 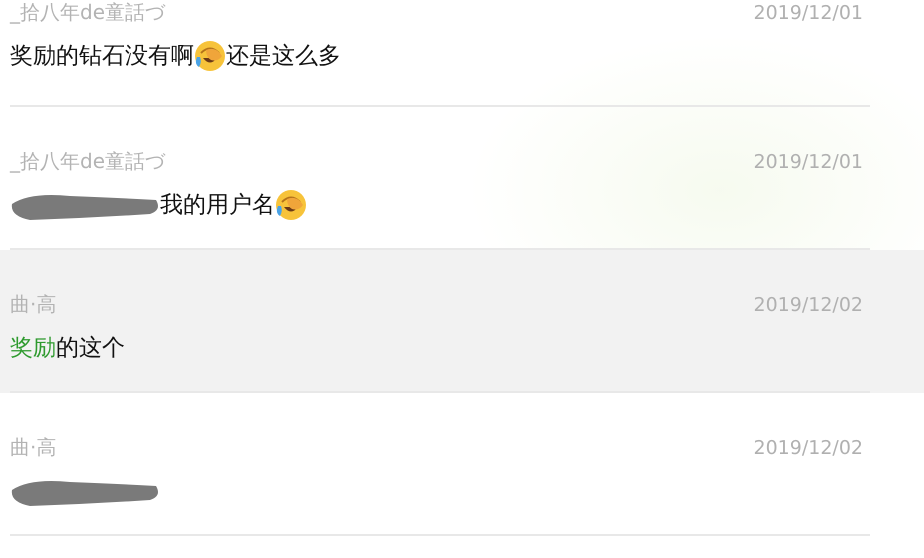 I want to click on message-text: 奖励的钻石没有啊, so click(x=102, y=56).